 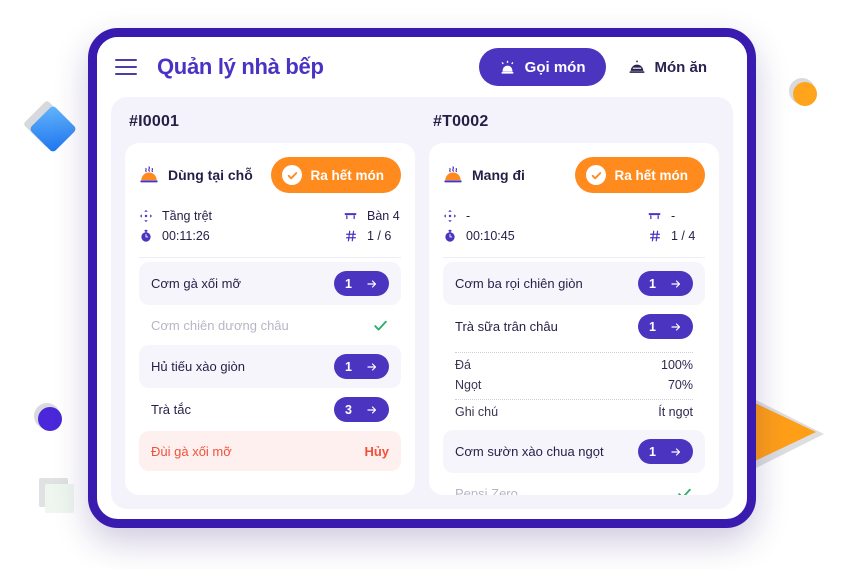 I want to click on table-value: -, so click(x=673, y=216).